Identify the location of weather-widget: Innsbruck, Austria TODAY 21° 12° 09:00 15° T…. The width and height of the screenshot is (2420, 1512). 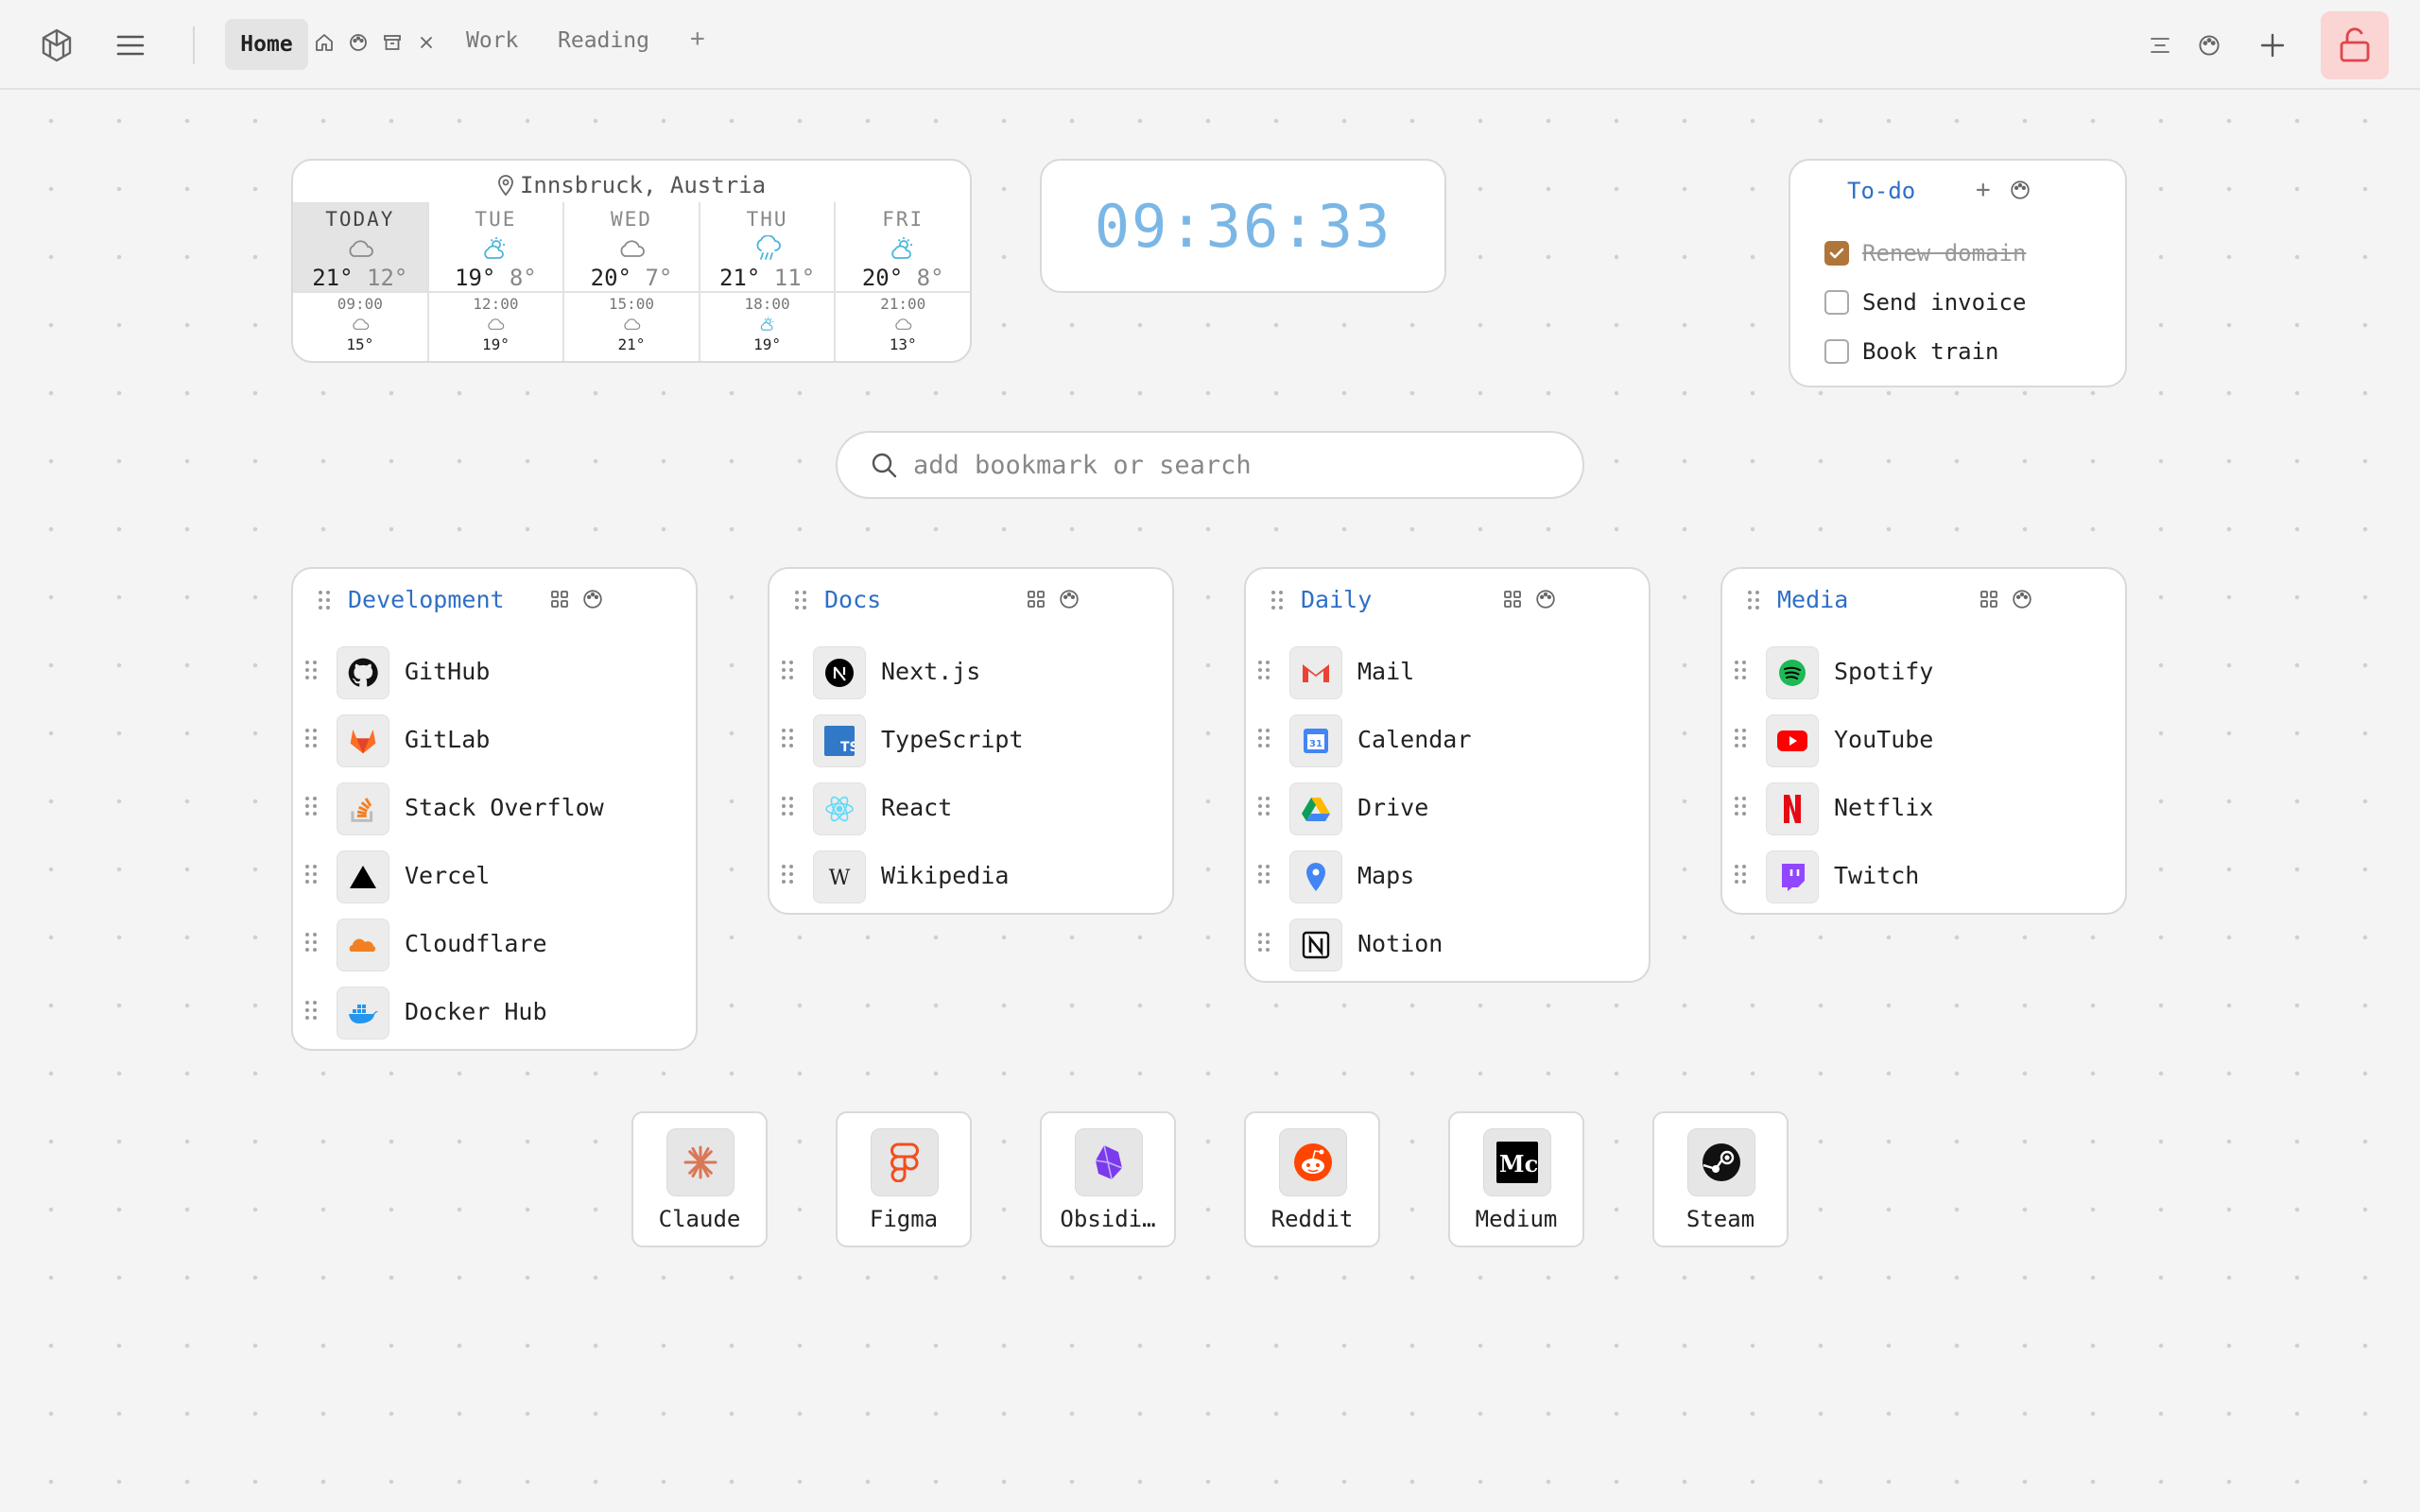
(632, 261).